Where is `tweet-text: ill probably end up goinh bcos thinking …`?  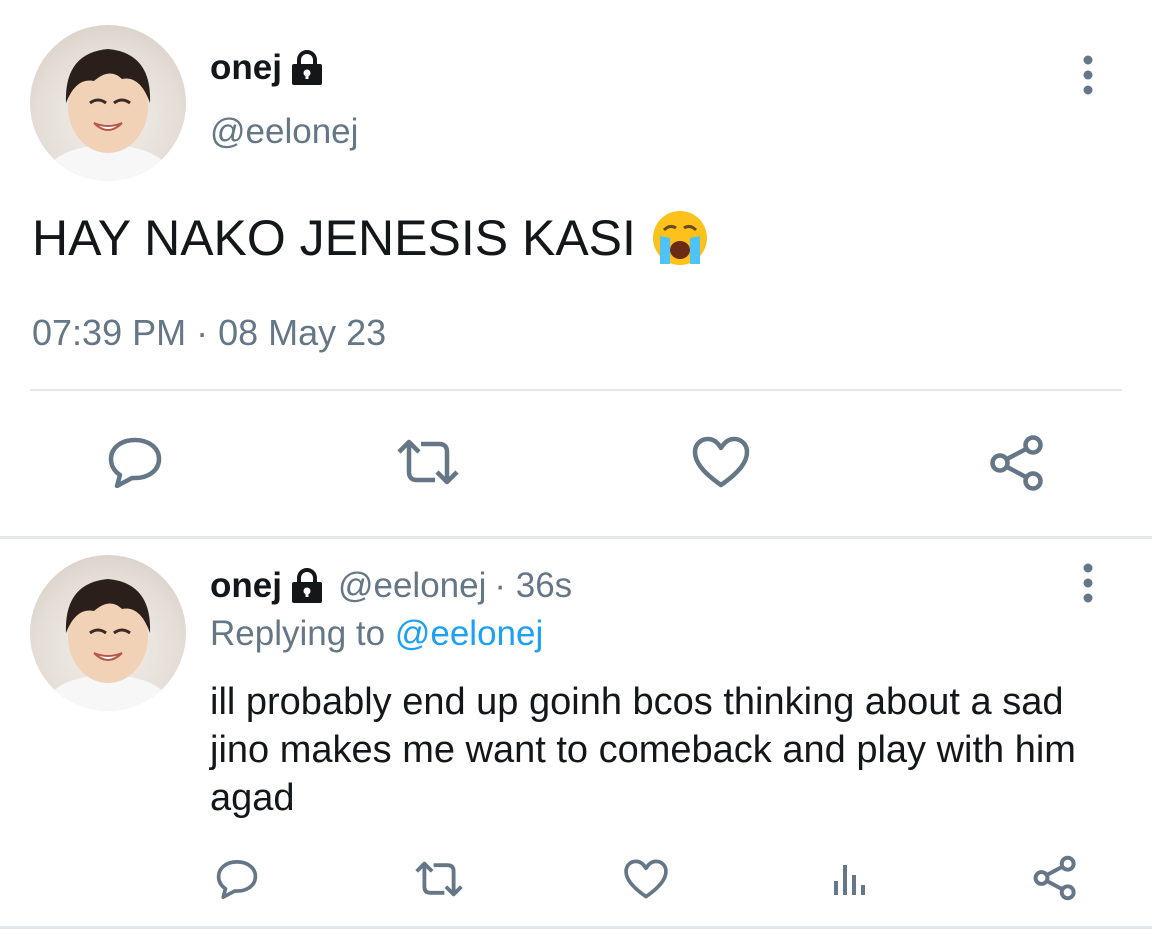 tweet-text: ill probably end up goinh bcos thinking … is located at coordinates (643, 750).